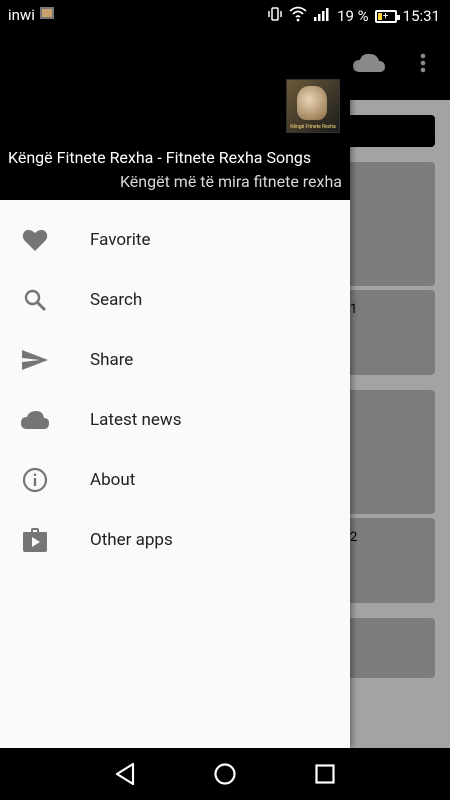 The height and width of the screenshot is (800, 450). Describe the element at coordinates (35, 300) in the screenshot. I see `search-icon` at that location.